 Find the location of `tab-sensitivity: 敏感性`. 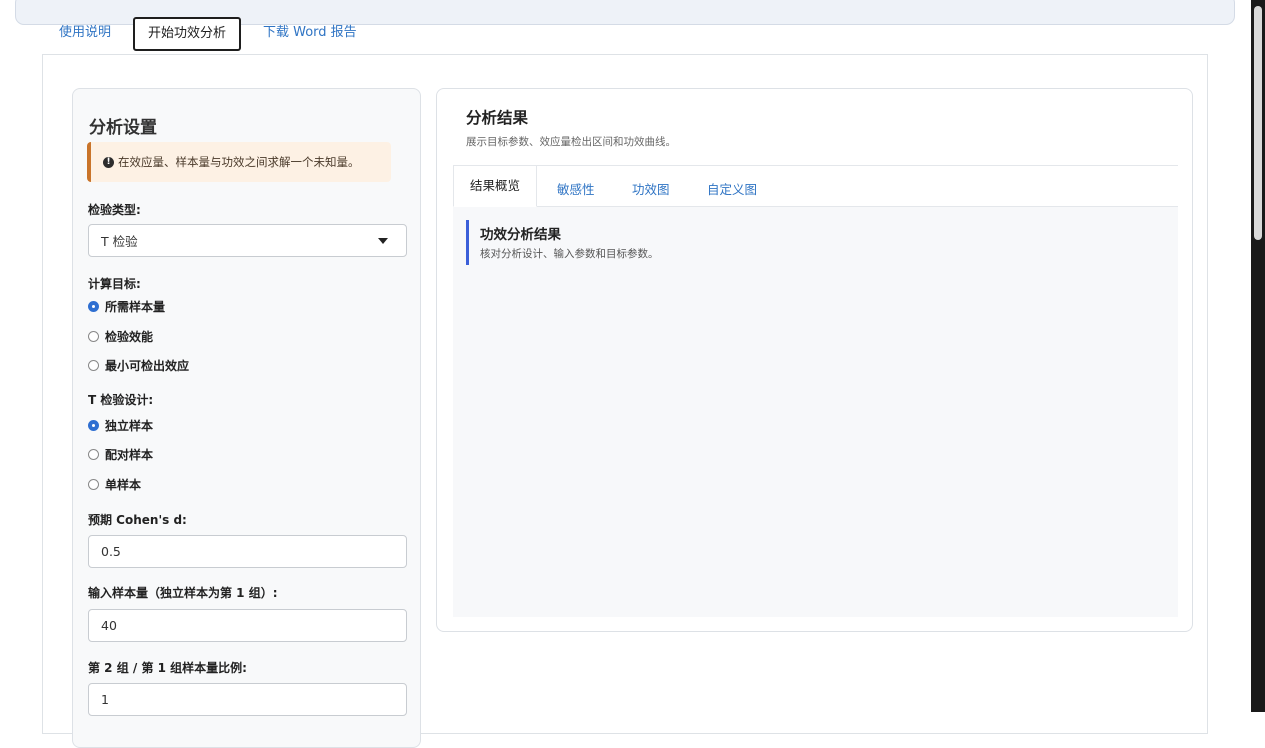

tab-sensitivity: 敏感性 is located at coordinates (576, 188).